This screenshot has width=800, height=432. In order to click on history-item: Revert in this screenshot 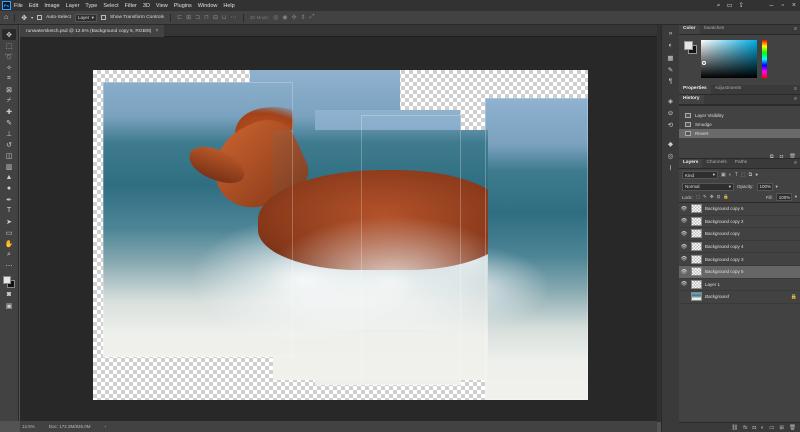, I will do `click(739, 133)`.